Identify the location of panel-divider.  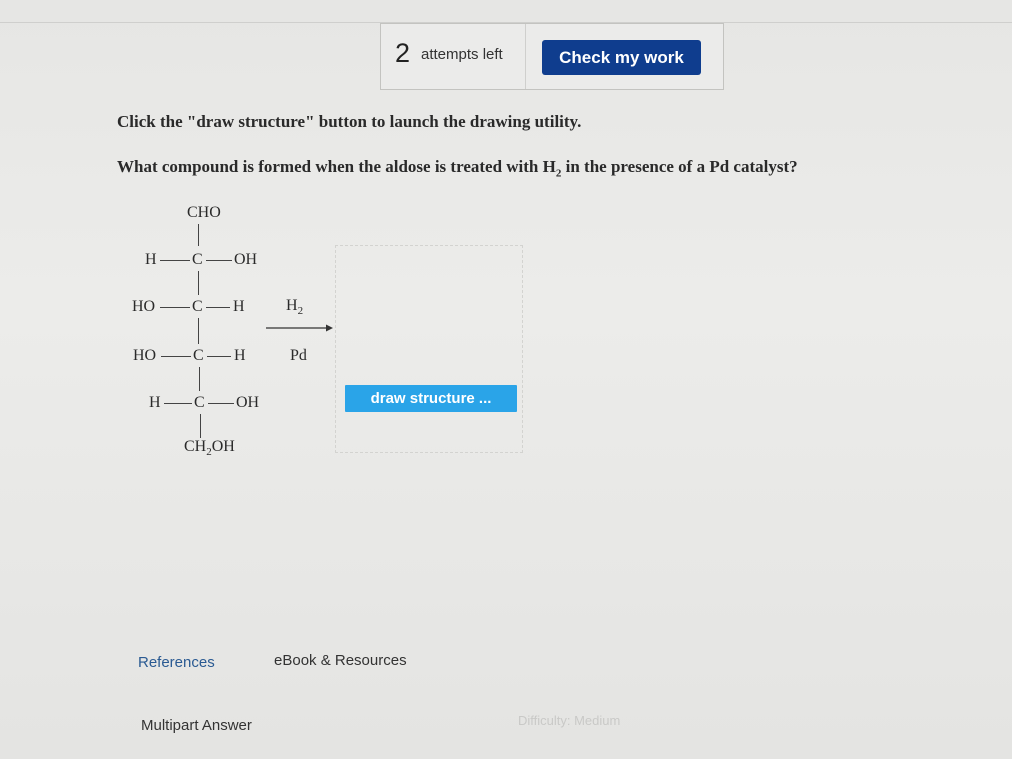
(525, 56).